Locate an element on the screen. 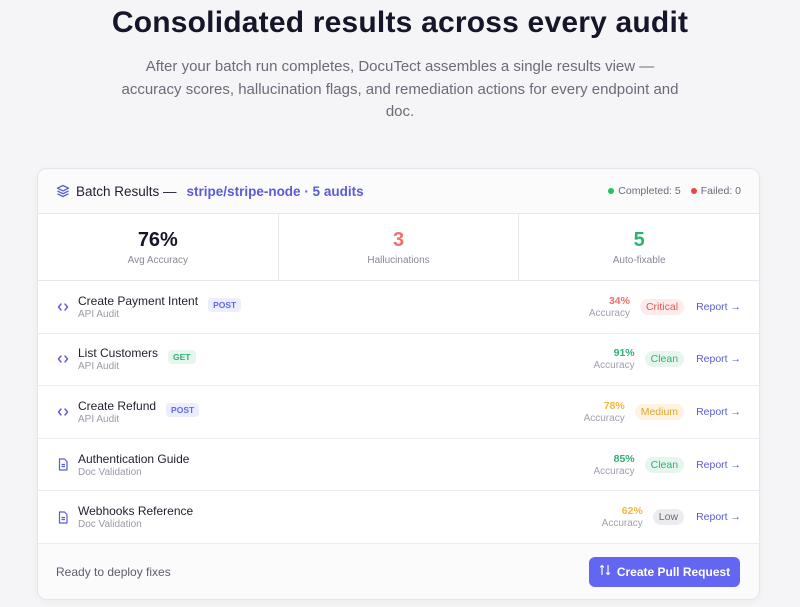 The image size is (800, 607). pull-request-icon is located at coordinates (605, 571).